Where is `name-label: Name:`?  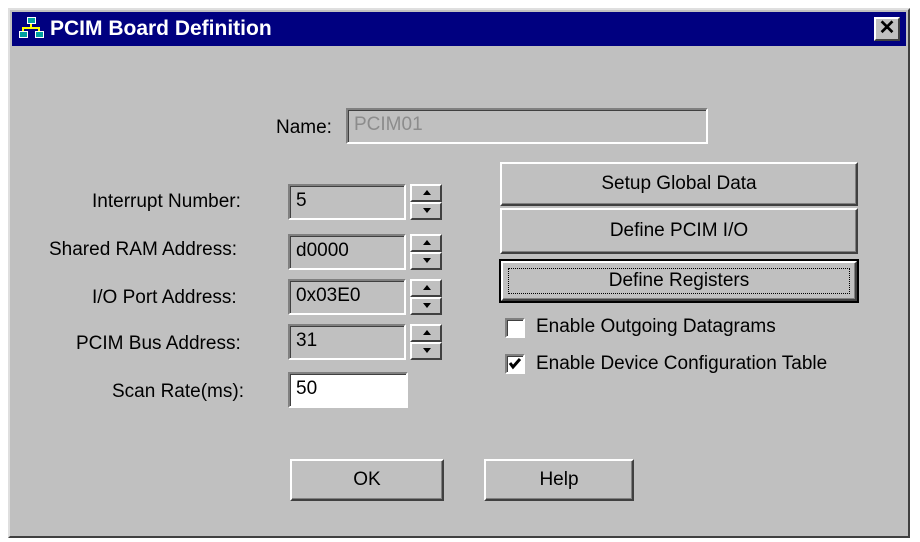 name-label: Name: is located at coordinates (304, 127).